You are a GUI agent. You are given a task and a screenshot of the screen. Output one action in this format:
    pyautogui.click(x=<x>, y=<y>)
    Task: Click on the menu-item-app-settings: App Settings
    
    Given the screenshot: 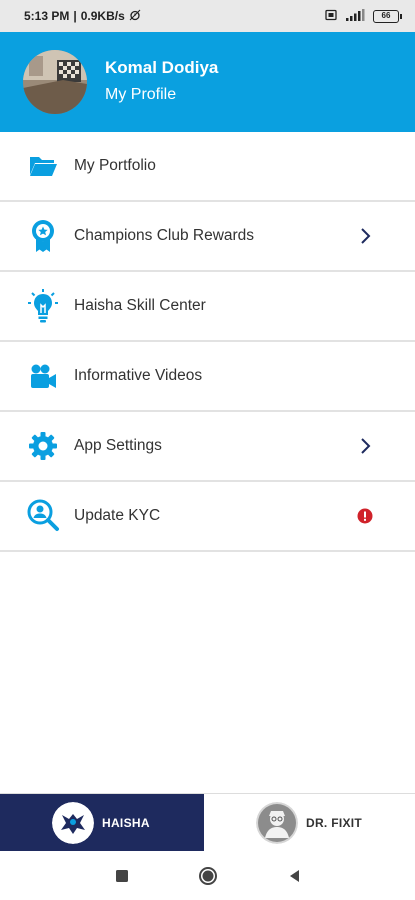 What is the action you would take?
    pyautogui.click(x=207, y=447)
    